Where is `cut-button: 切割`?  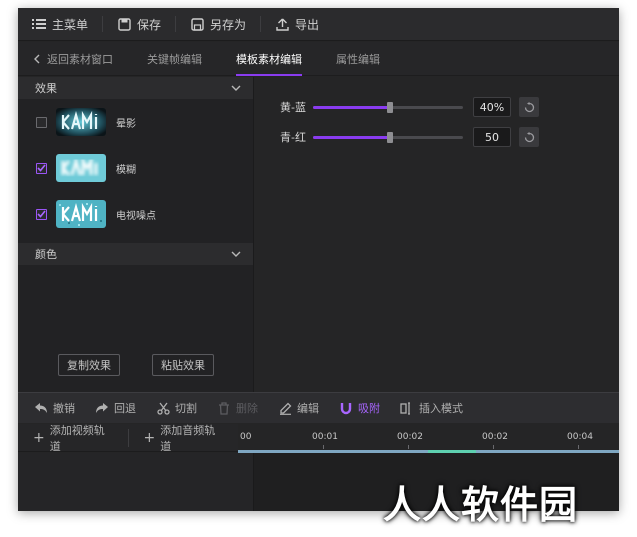
cut-button: 切割 is located at coordinates (176, 408).